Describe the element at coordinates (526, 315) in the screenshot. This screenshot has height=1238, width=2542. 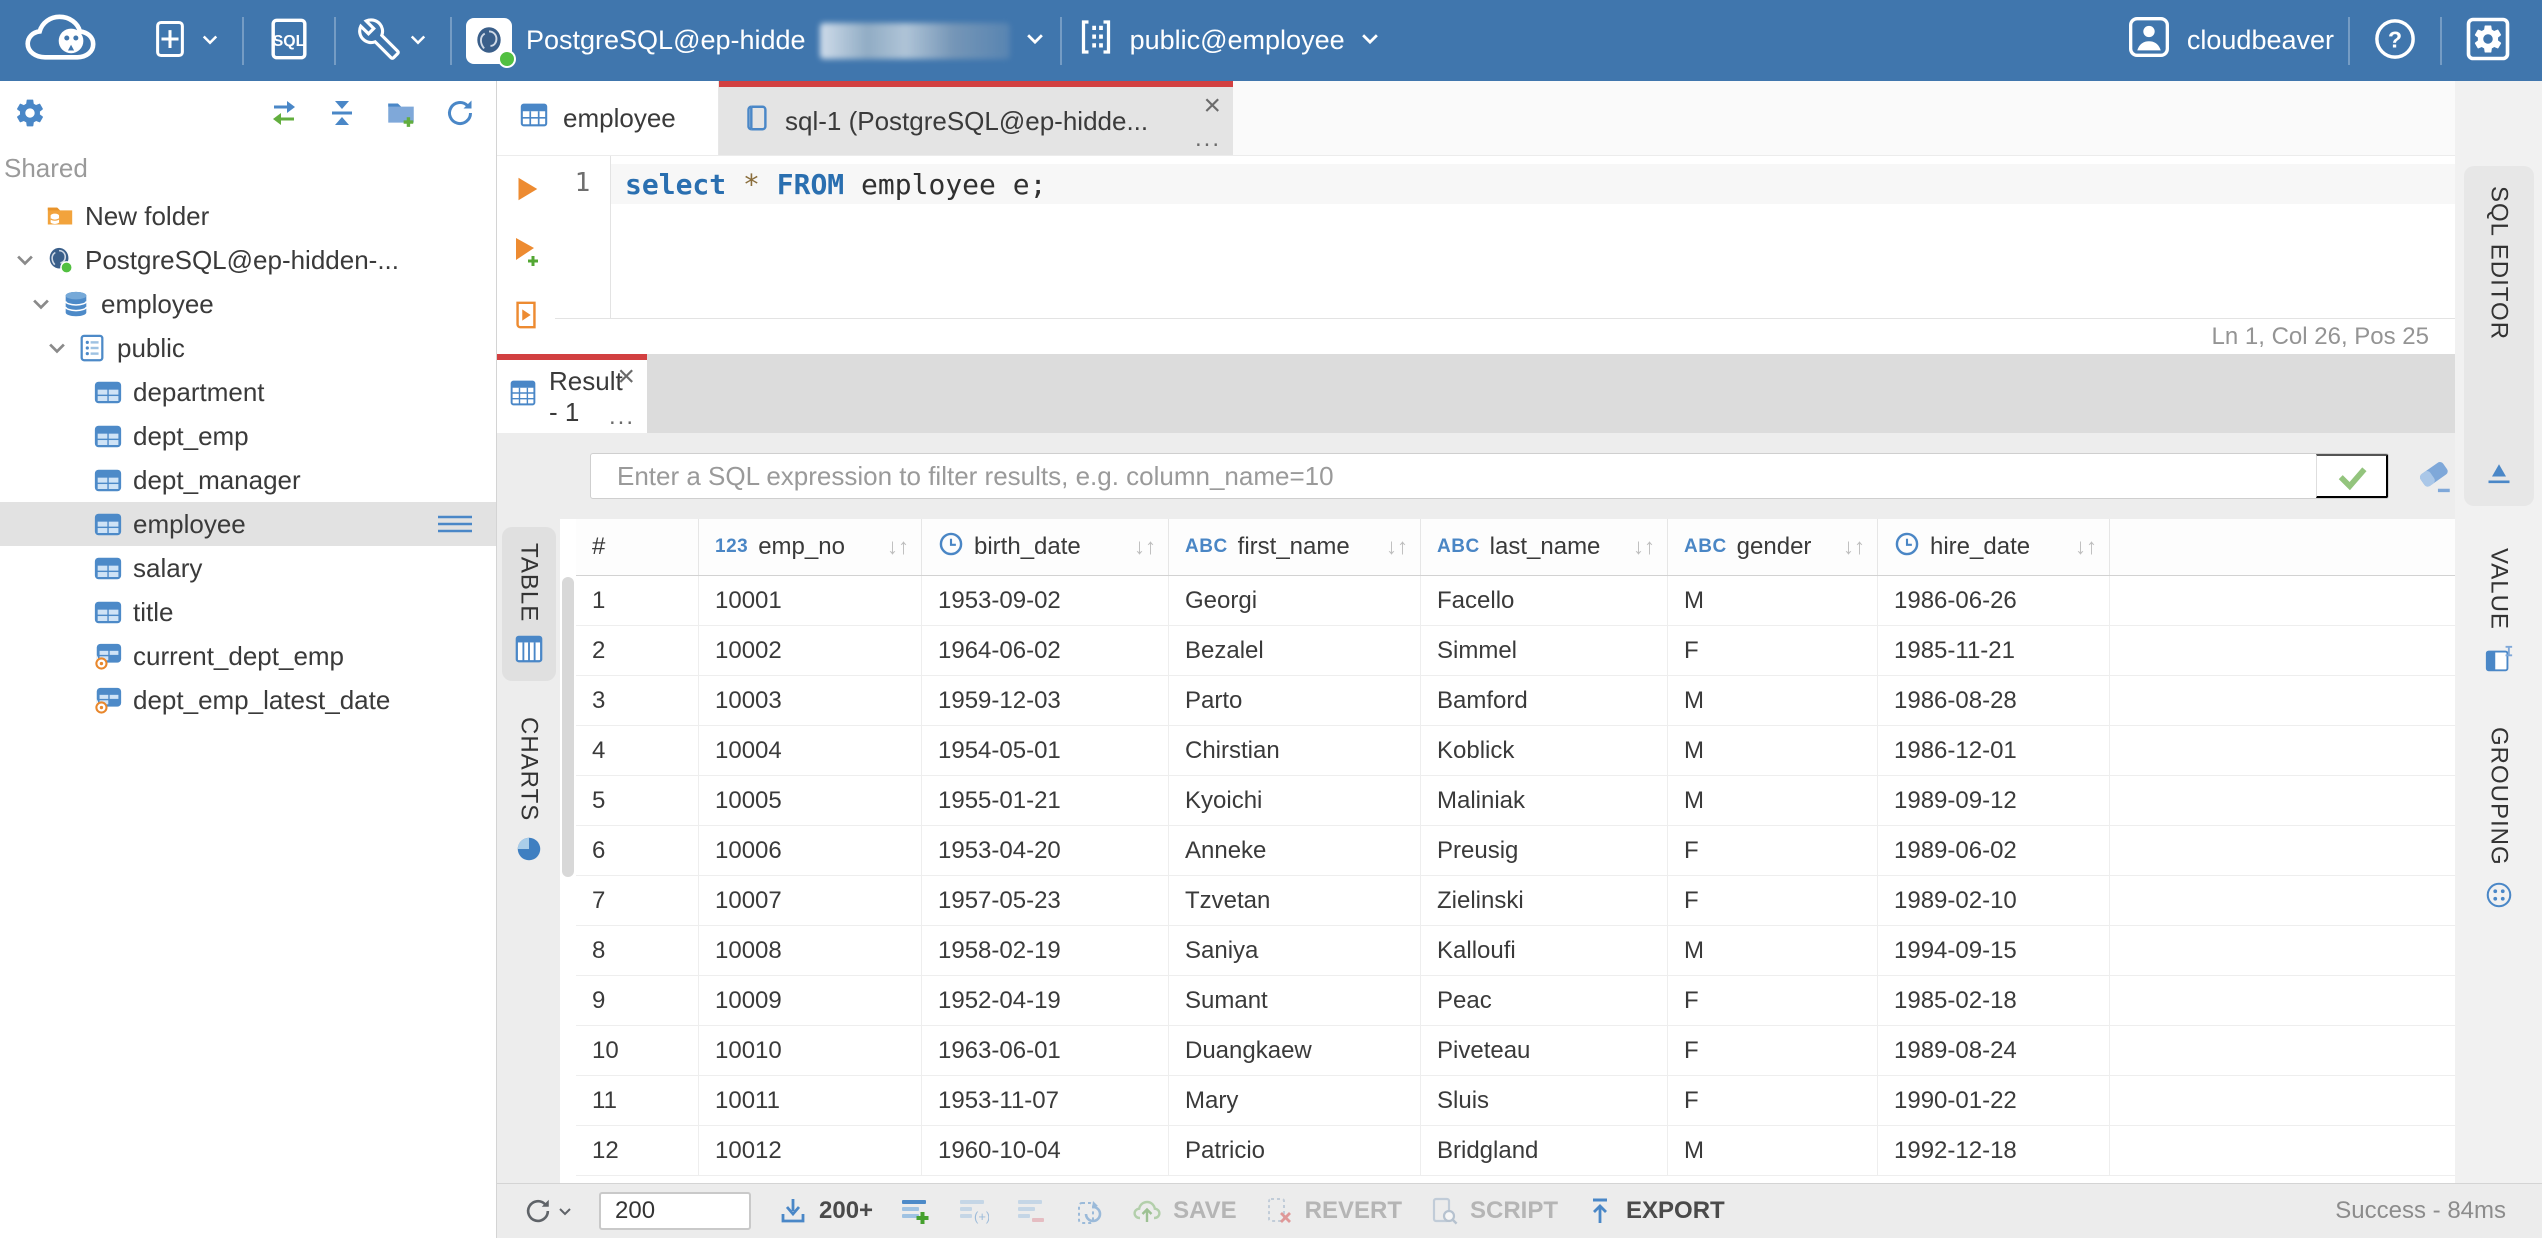
I see `execute-script-button` at that location.